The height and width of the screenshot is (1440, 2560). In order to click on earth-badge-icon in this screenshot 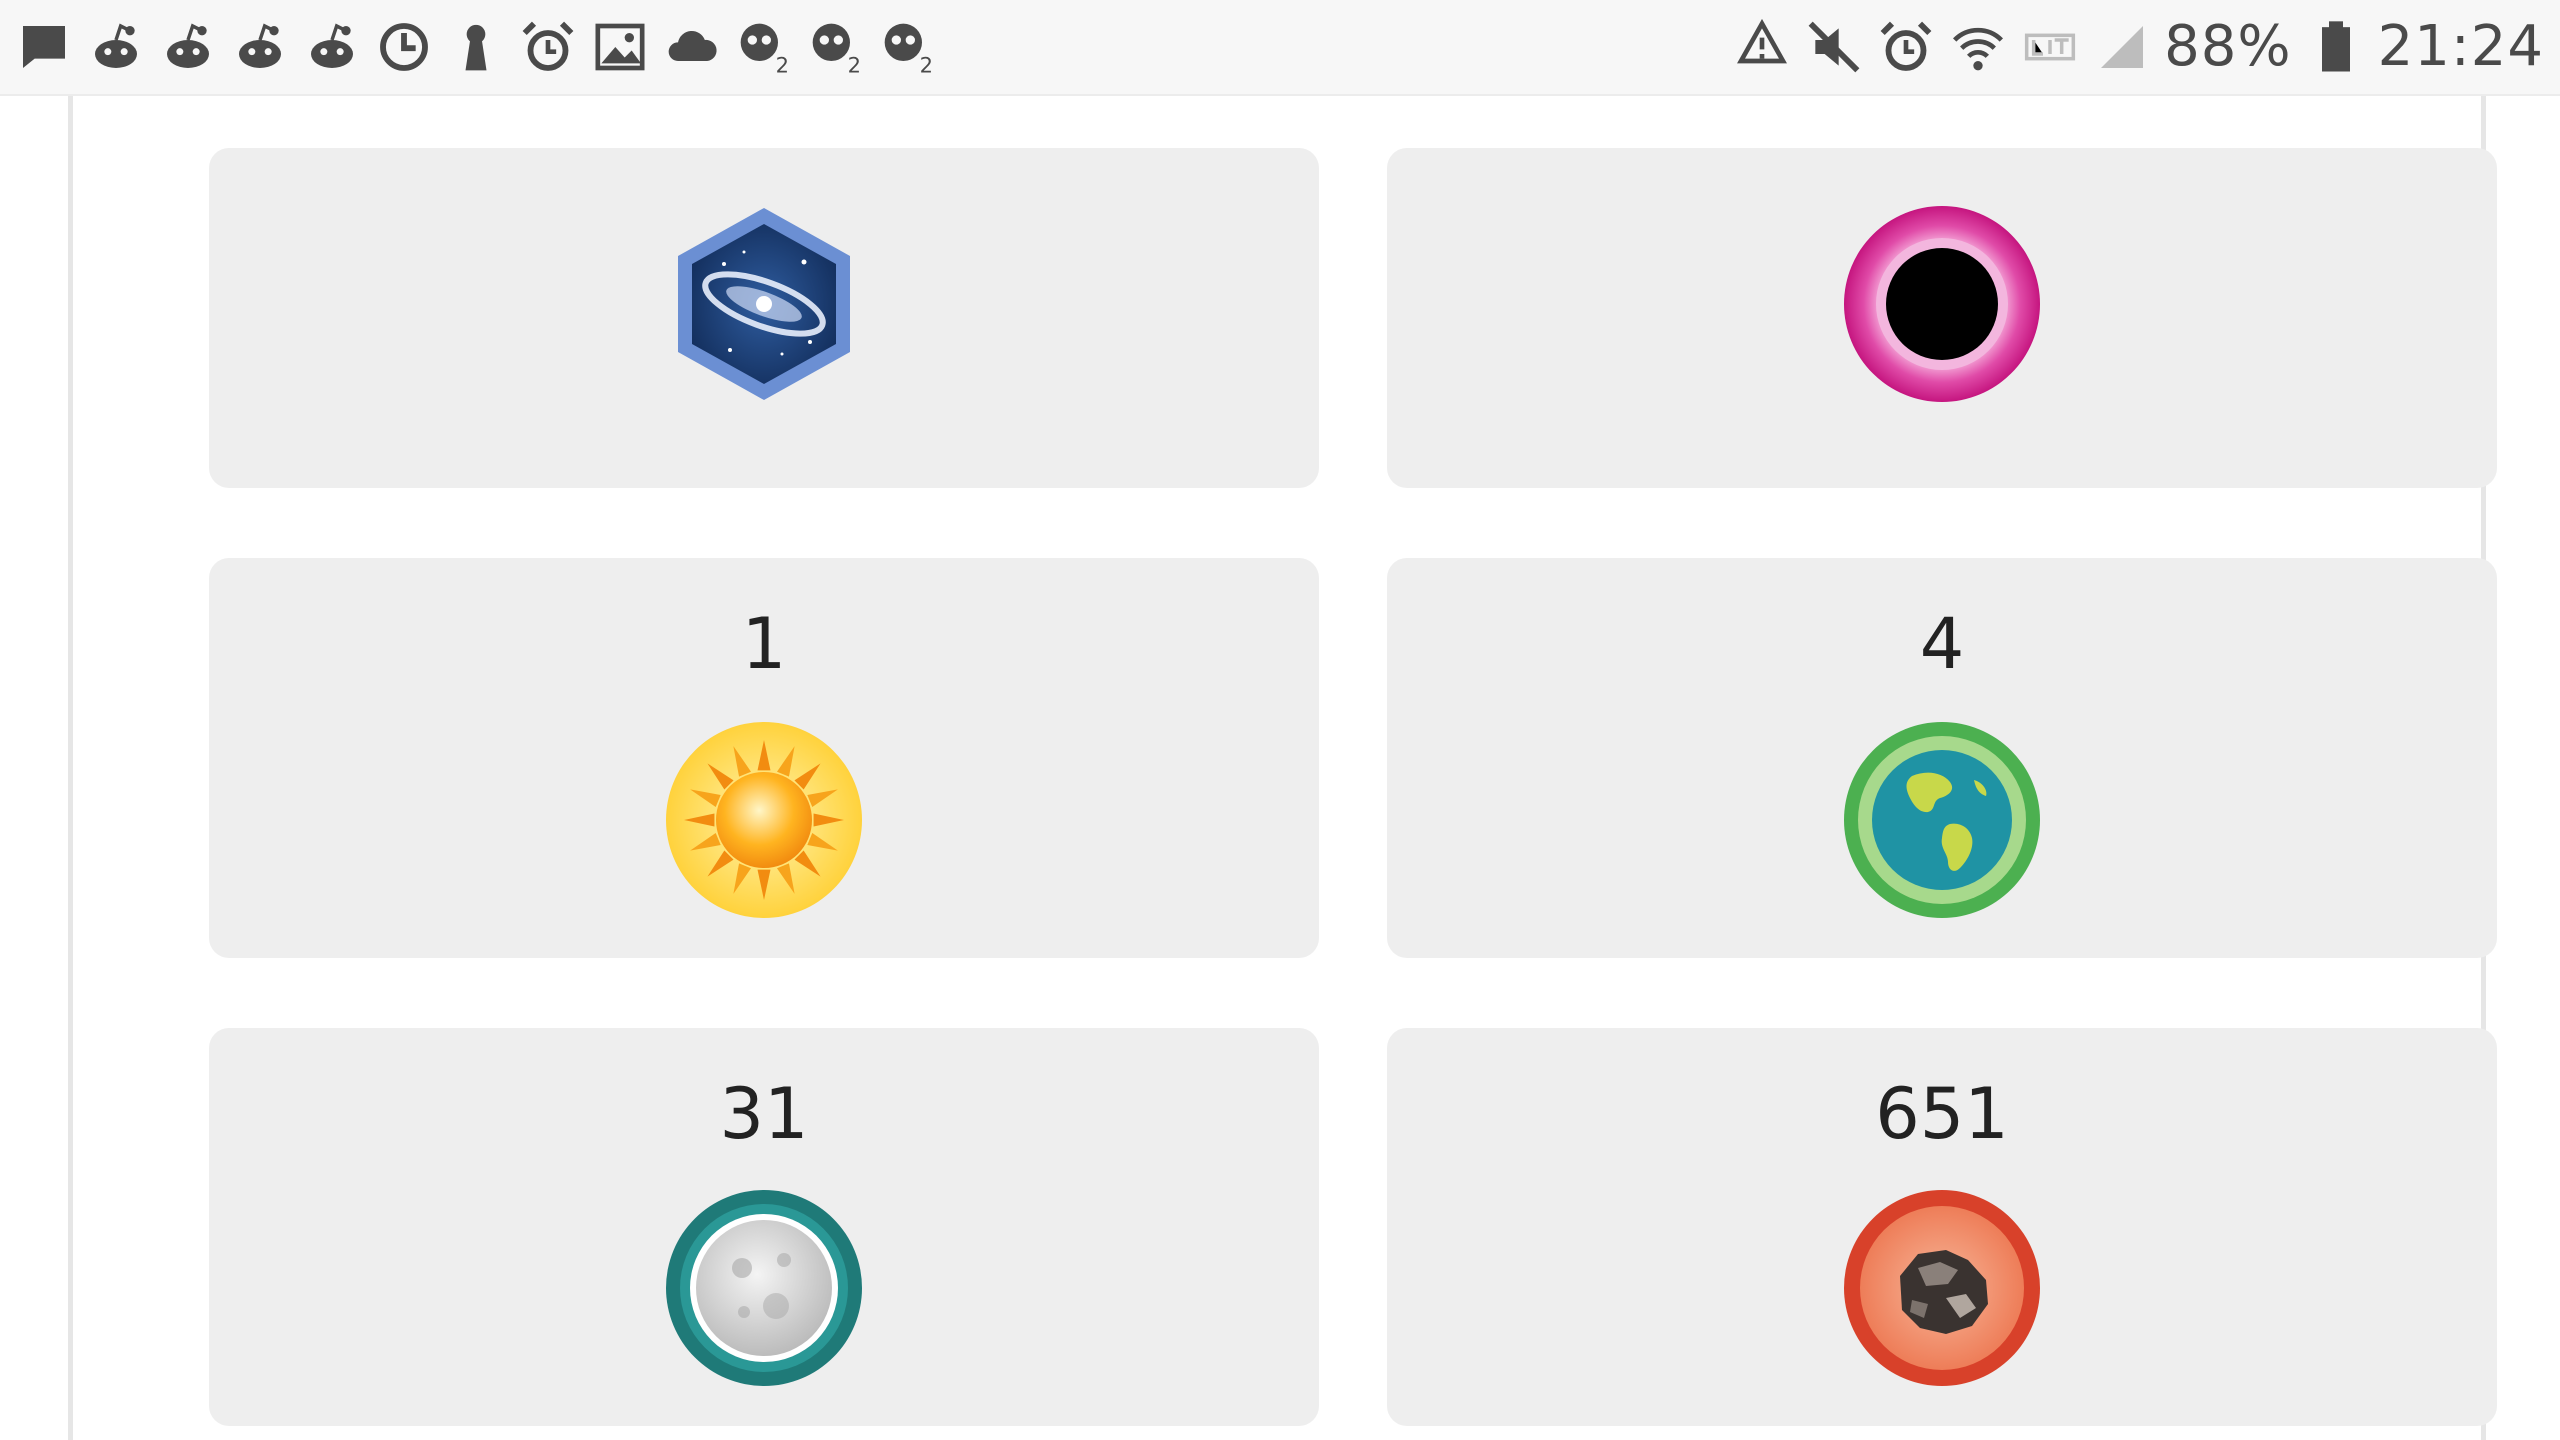, I will do `click(1942, 820)`.